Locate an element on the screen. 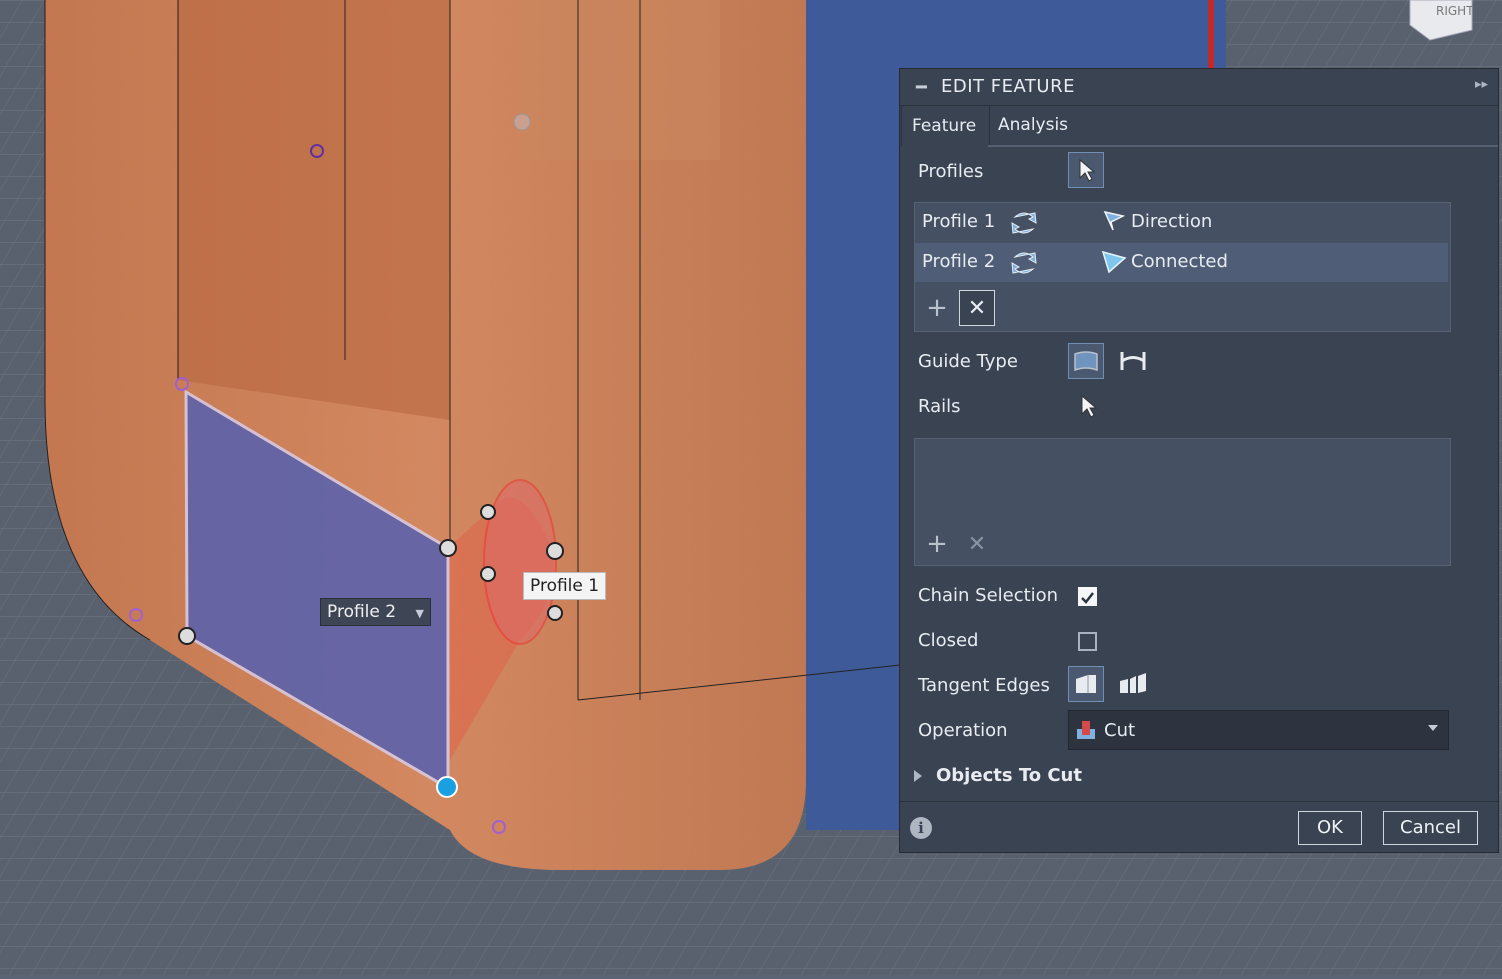  ok-button-label: OK is located at coordinates (1330, 827).